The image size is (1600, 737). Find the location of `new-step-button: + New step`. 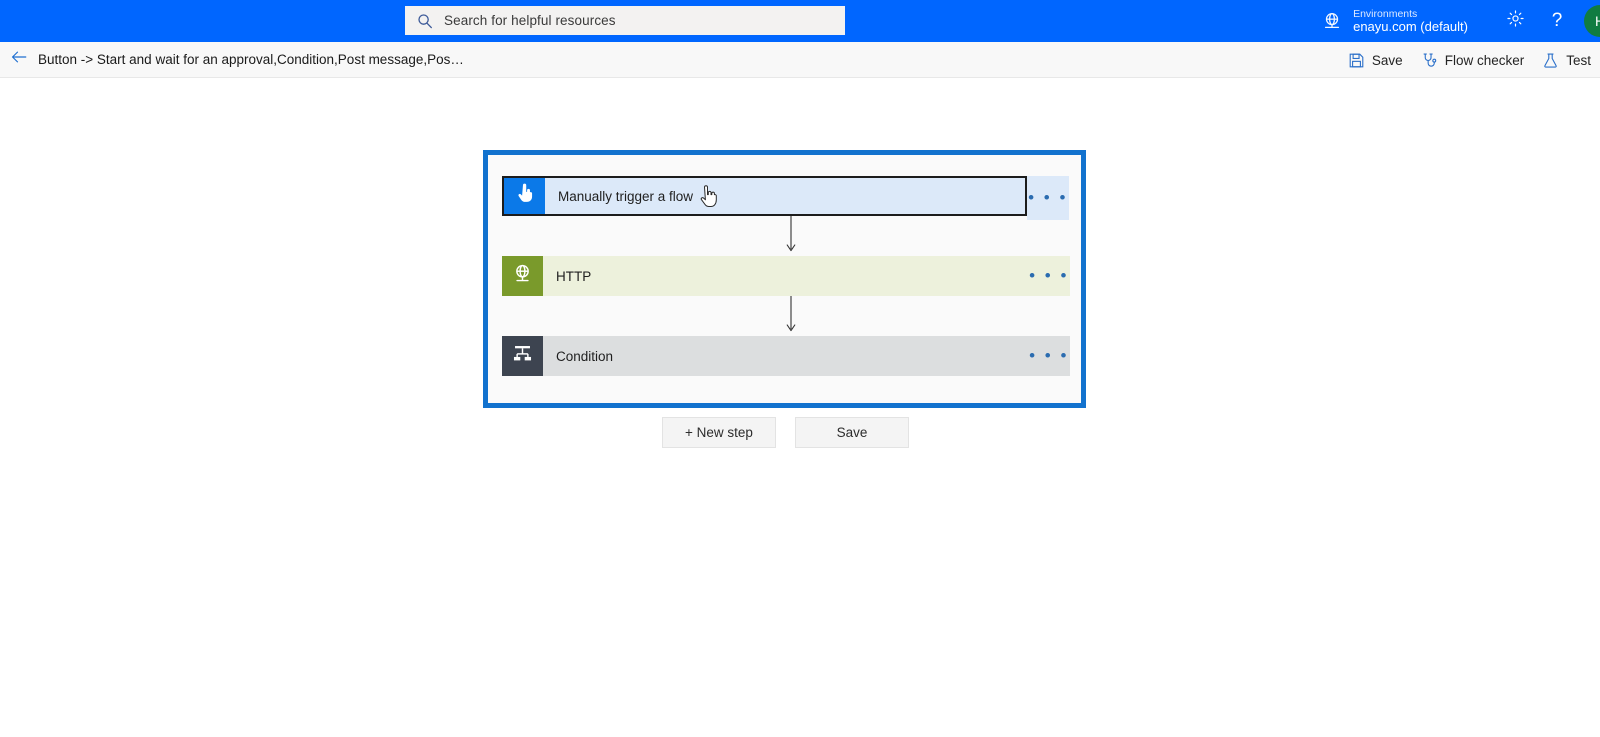

new-step-button: + New step is located at coordinates (719, 432).